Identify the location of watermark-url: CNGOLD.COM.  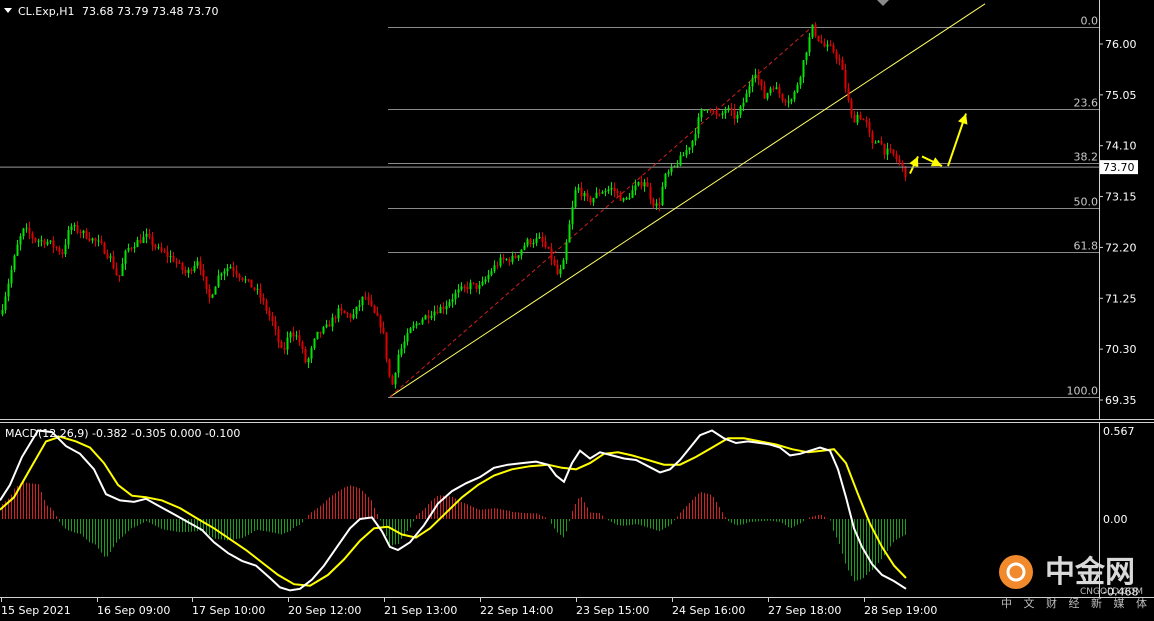
(1111, 592).